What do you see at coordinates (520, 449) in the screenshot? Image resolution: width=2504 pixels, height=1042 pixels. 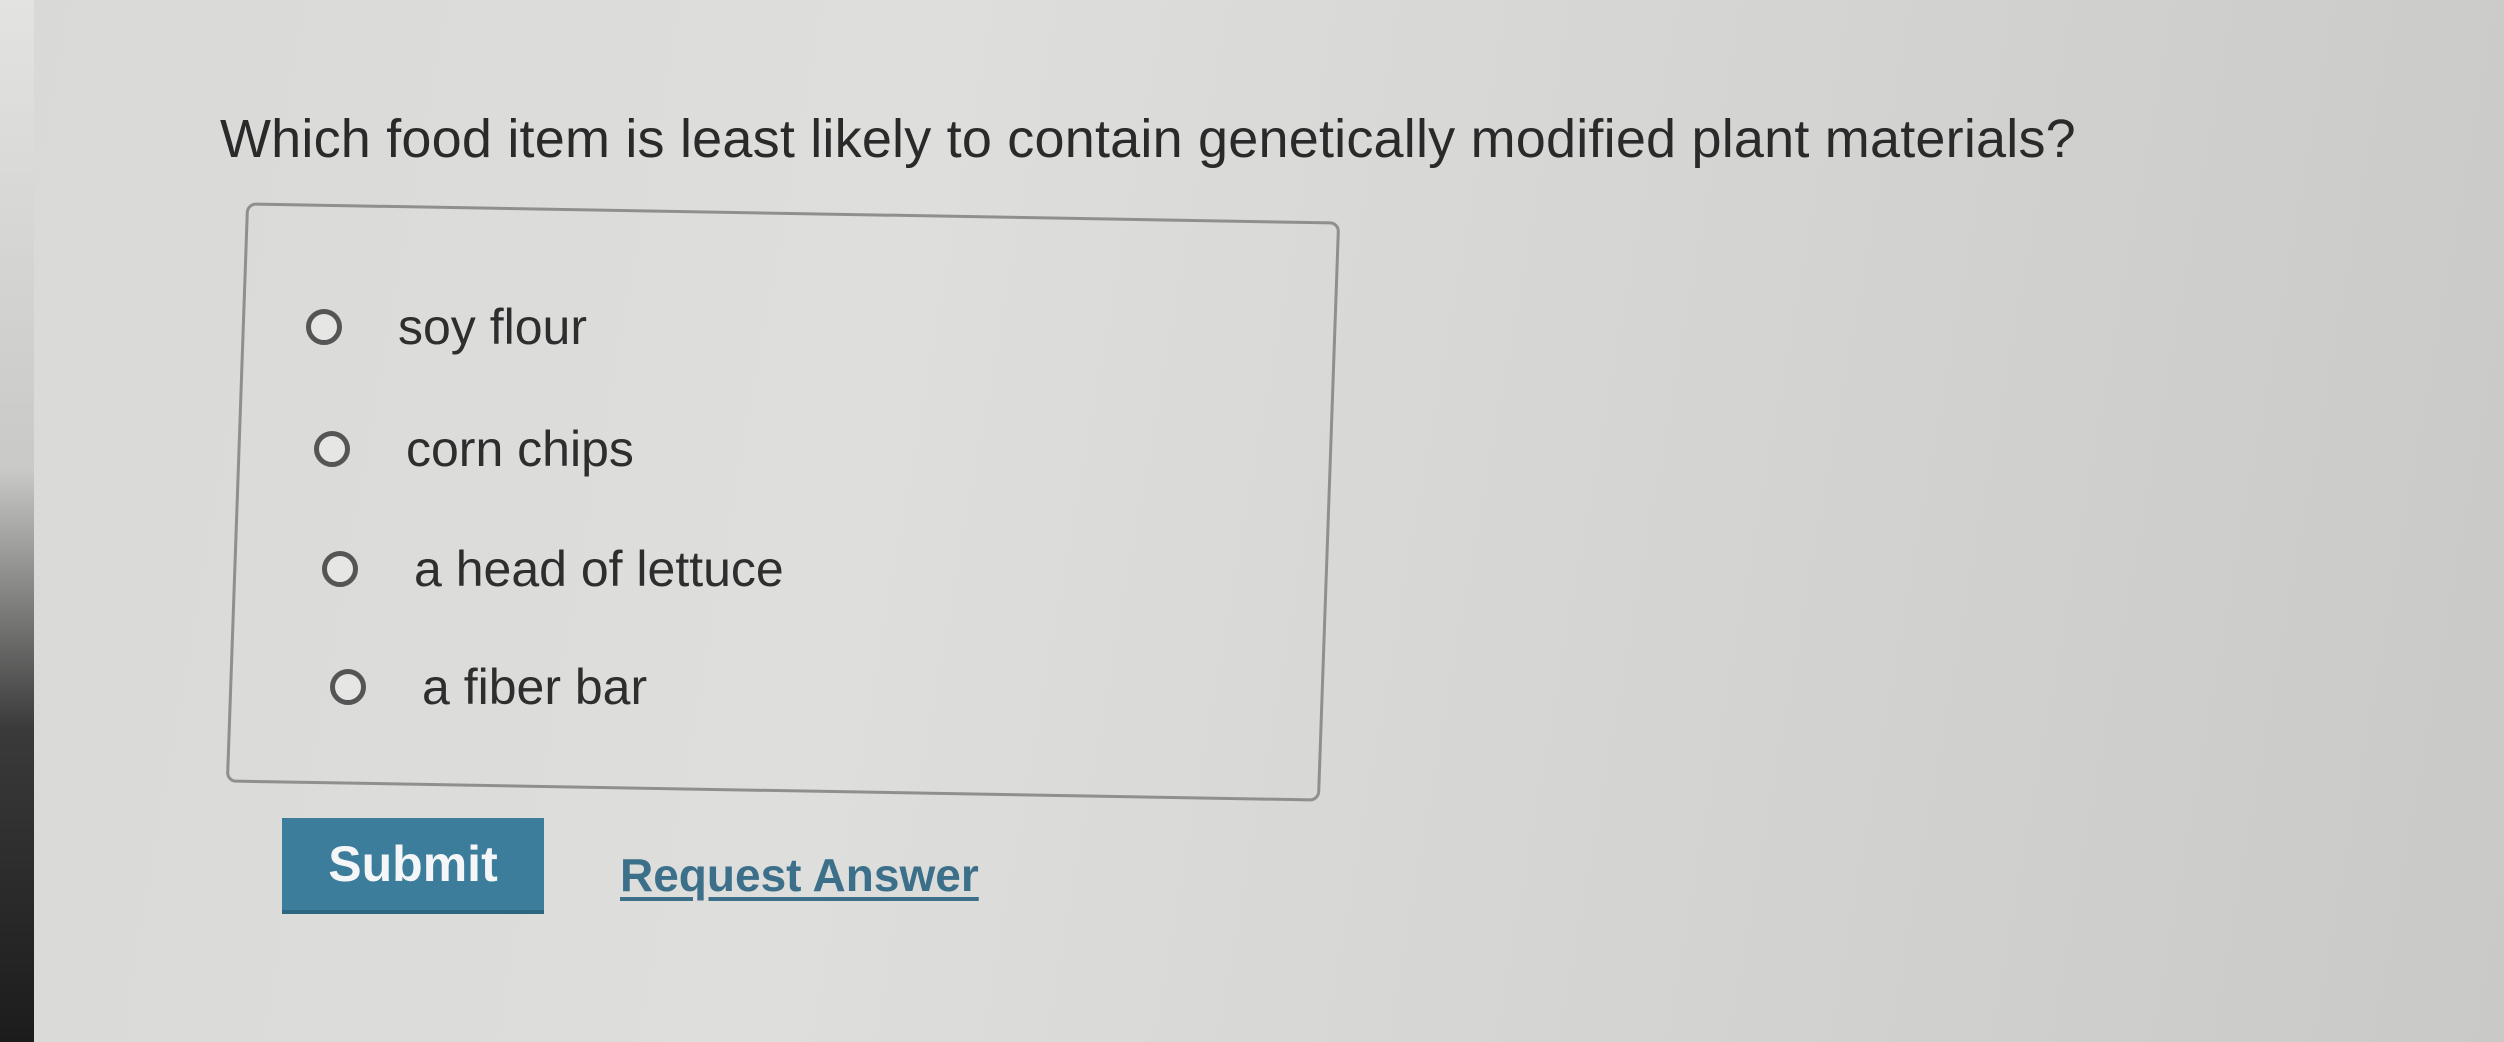 I see `option-label: corn chips` at bounding box center [520, 449].